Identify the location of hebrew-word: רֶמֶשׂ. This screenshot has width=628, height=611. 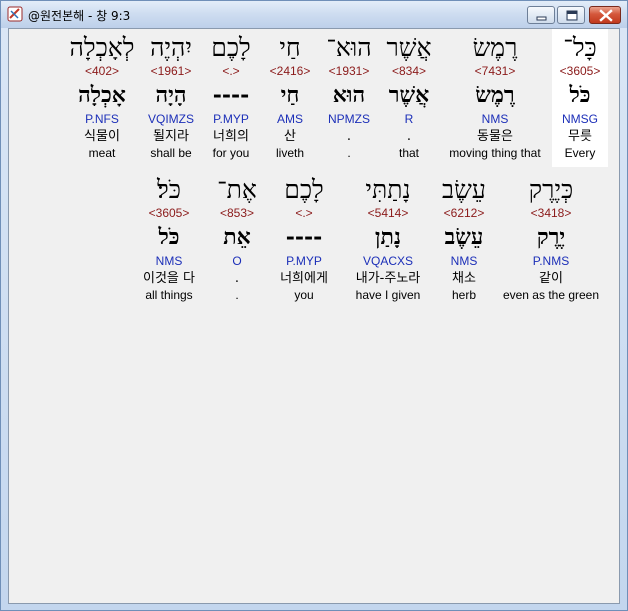
(495, 47).